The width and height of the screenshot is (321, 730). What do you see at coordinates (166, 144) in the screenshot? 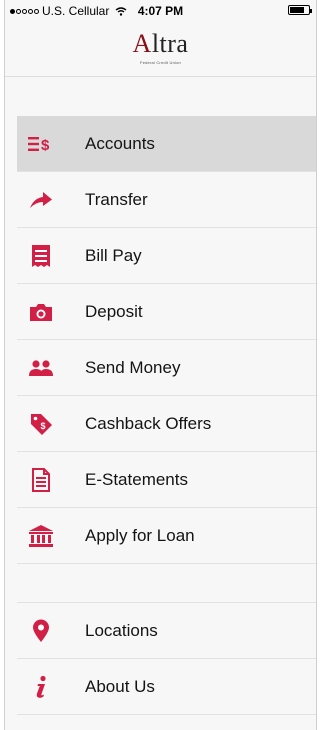
I see `menu-item-accounts: $ Accounts` at bounding box center [166, 144].